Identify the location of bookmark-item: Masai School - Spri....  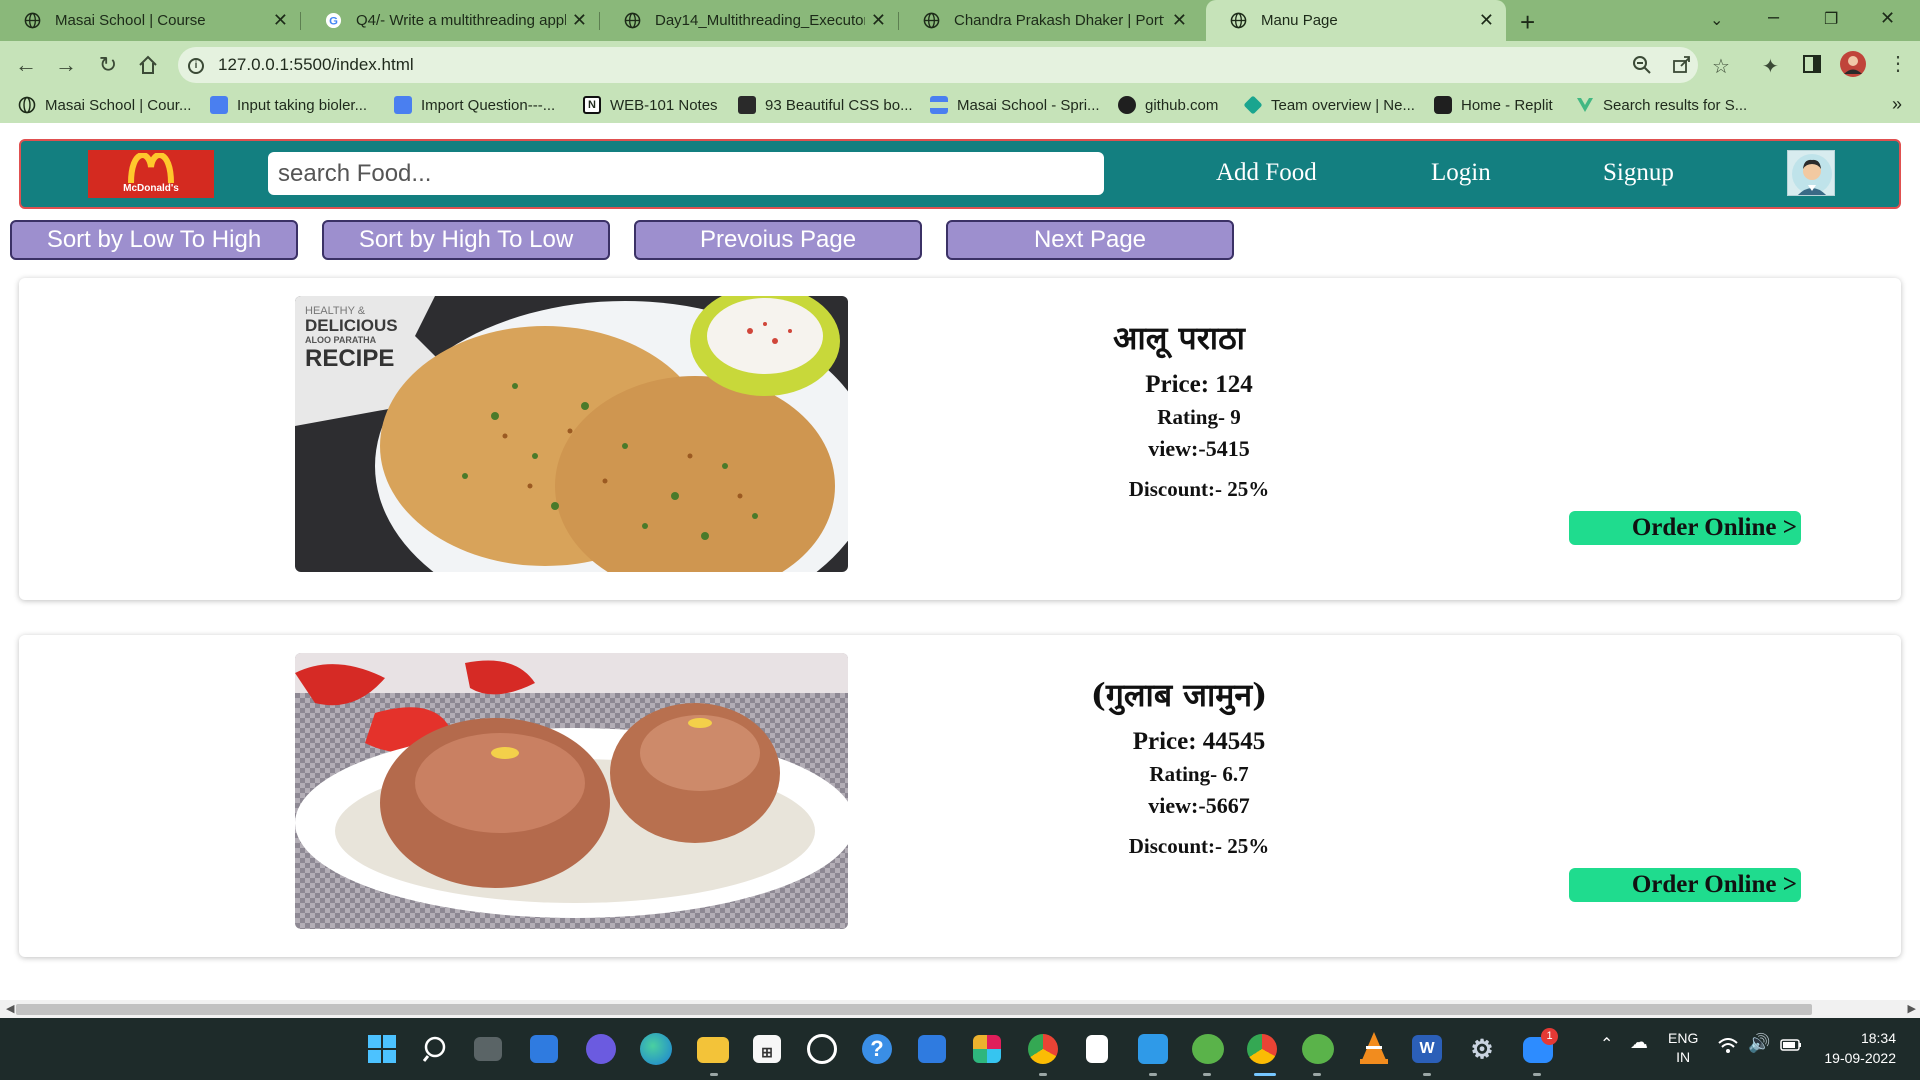
(1015, 105).